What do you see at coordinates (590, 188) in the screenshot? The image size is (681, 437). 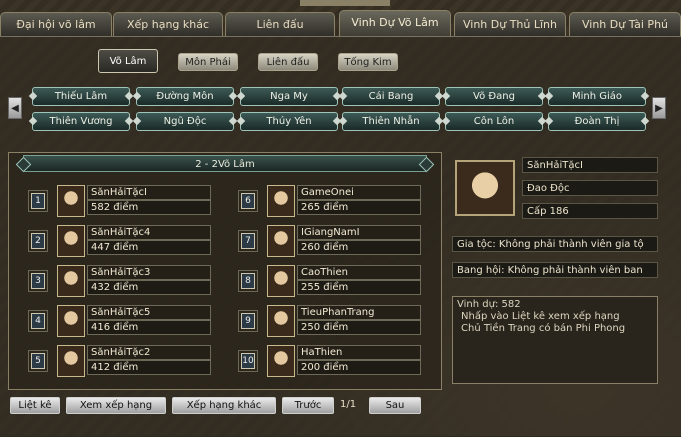 I see `player-sect-field: Đao Độc` at bounding box center [590, 188].